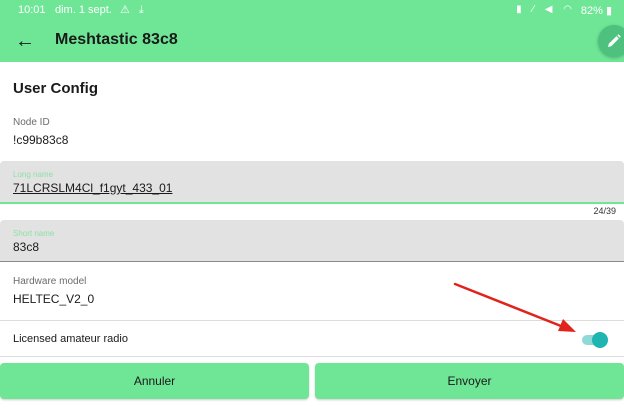 This screenshot has height=408, width=624. What do you see at coordinates (312, 356) in the screenshot?
I see `divider` at bounding box center [312, 356].